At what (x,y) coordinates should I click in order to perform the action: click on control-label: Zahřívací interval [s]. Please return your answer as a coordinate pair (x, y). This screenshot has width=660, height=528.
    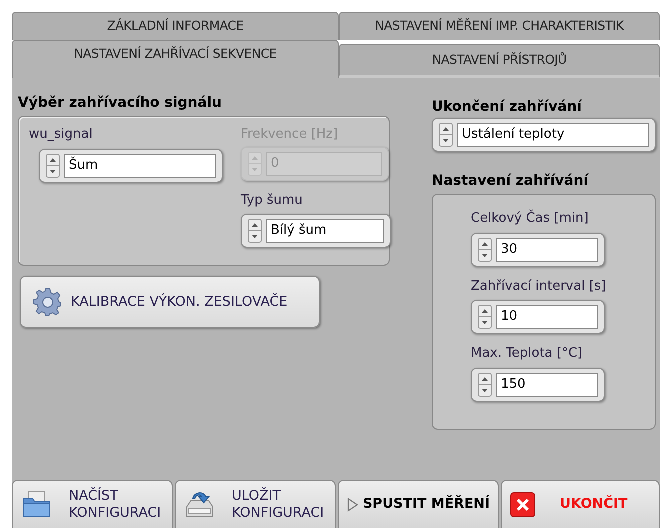
    Looking at the image, I should click on (539, 287).